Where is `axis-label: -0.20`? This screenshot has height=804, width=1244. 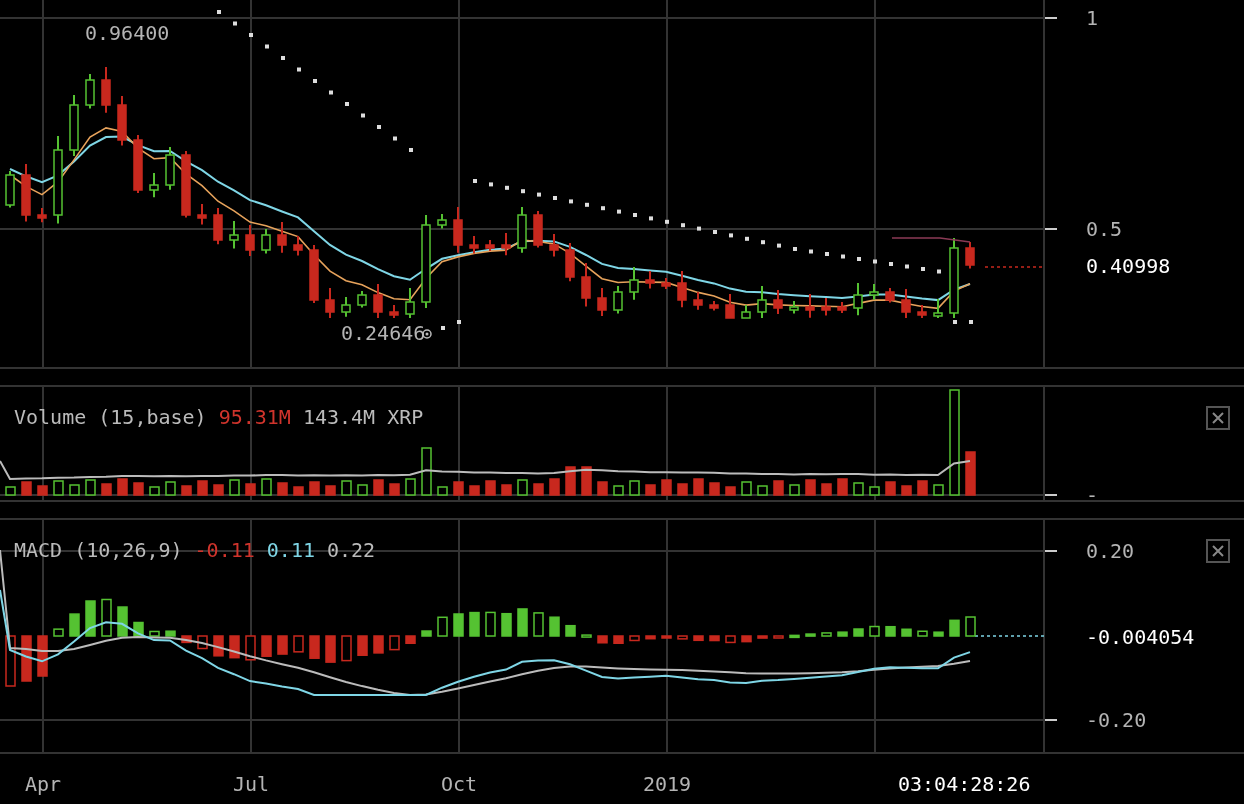
axis-label: -0.20 is located at coordinates (1116, 720).